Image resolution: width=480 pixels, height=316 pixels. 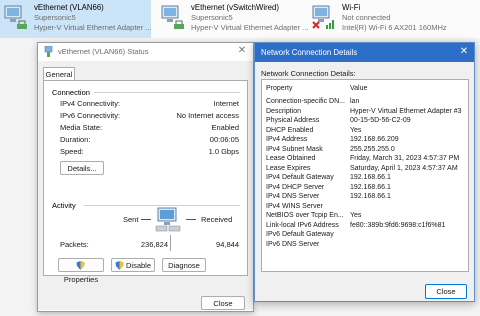 I want to click on status-close-button: Close, so click(x=223, y=303).